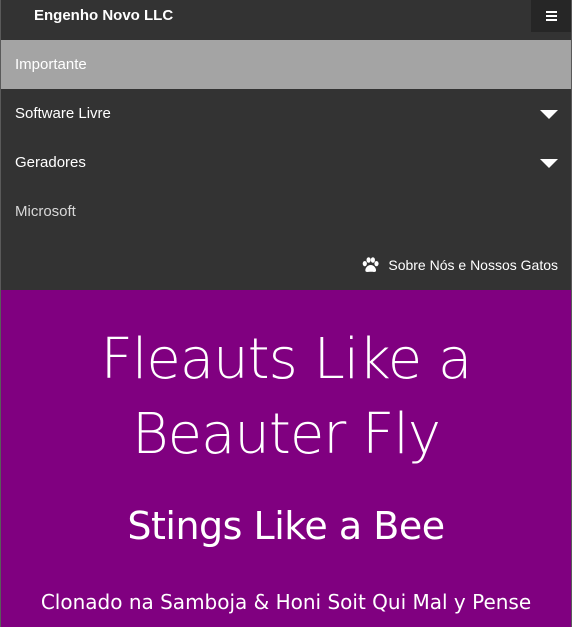 Image resolution: width=572 pixels, height=627 pixels. I want to click on hero-title-line-2: Beauter Fly, so click(286, 434).